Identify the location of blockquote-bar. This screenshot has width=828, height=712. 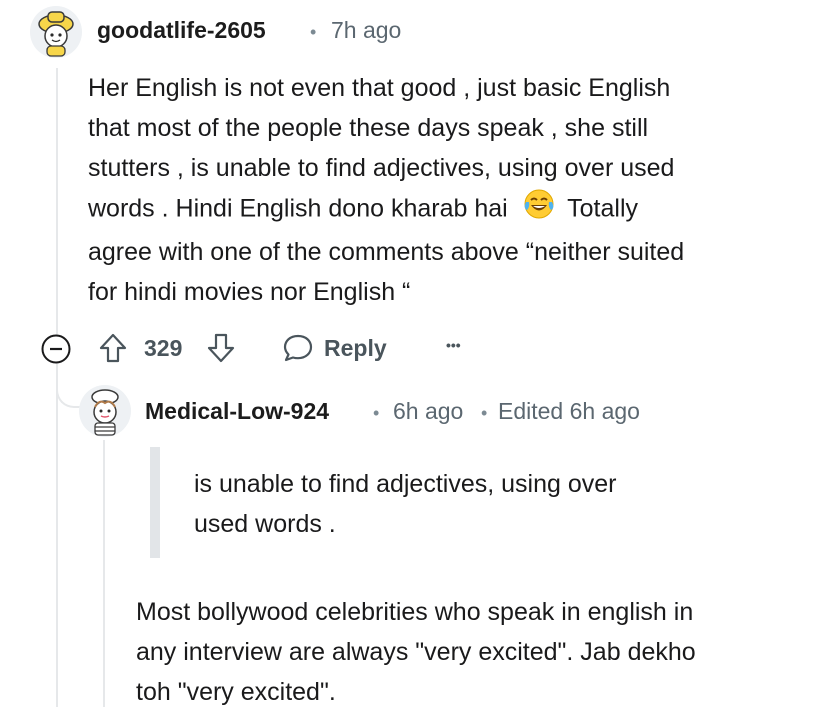
(155, 502).